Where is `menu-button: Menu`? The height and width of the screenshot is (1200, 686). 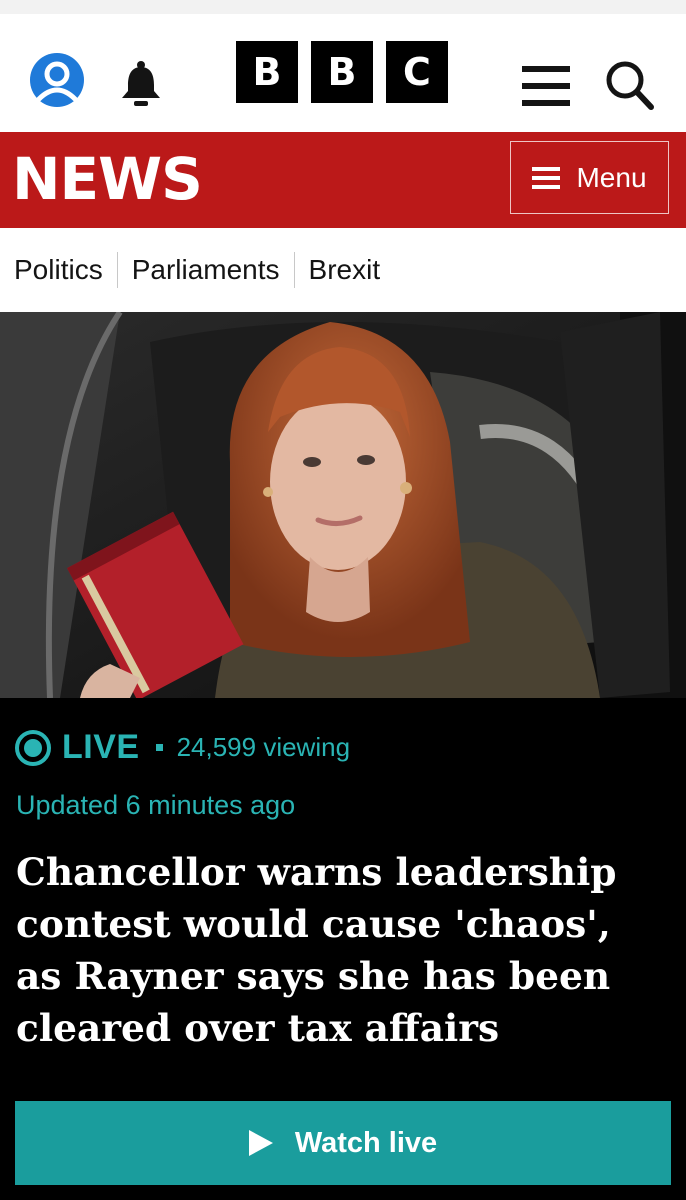 menu-button: Menu is located at coordinates (589, 177).